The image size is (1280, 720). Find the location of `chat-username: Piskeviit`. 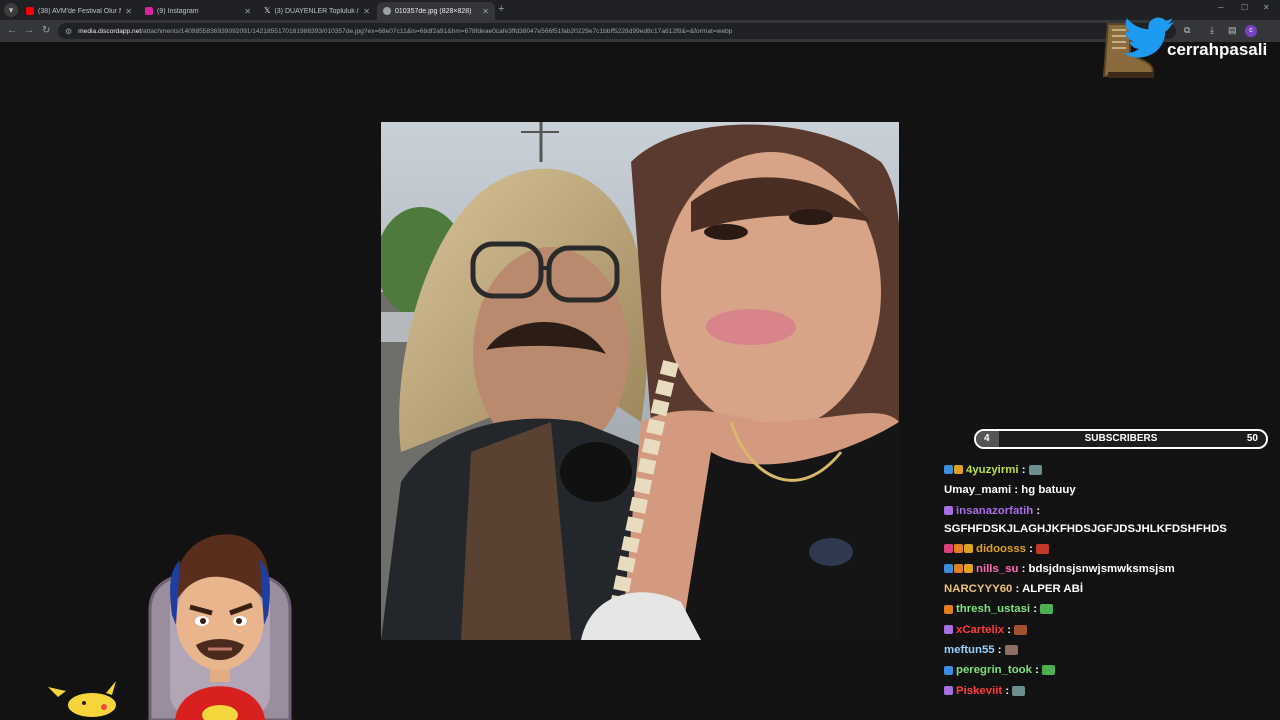

chat-username: Piskeviit is located at coordinates (979, 690).